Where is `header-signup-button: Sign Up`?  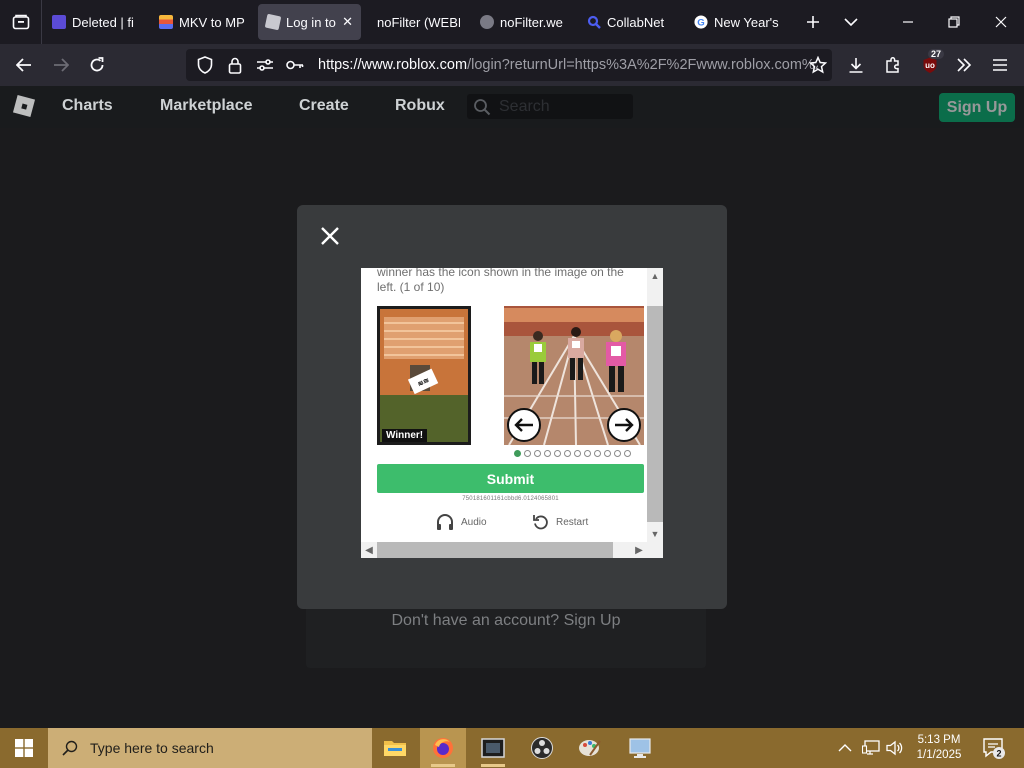 header-signup-button: Sign Up is located at coordinates (977, 107).